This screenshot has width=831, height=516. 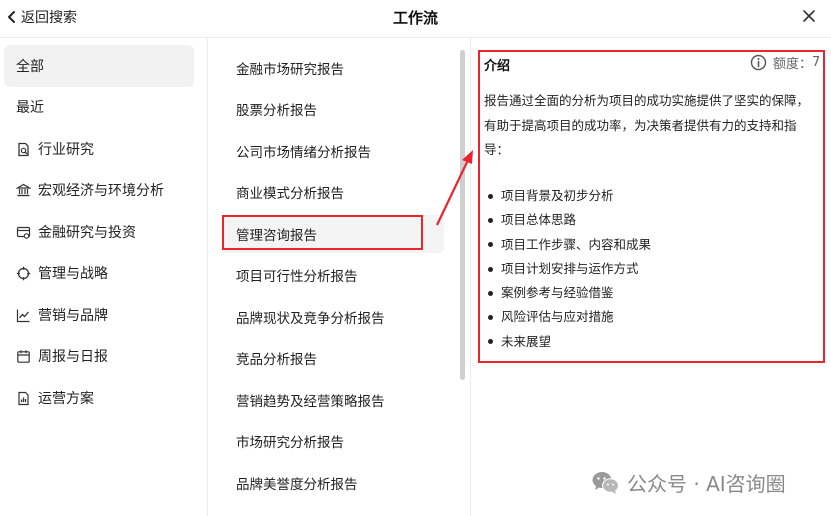 I want to click on target-icon, so click(x=23, y=273).